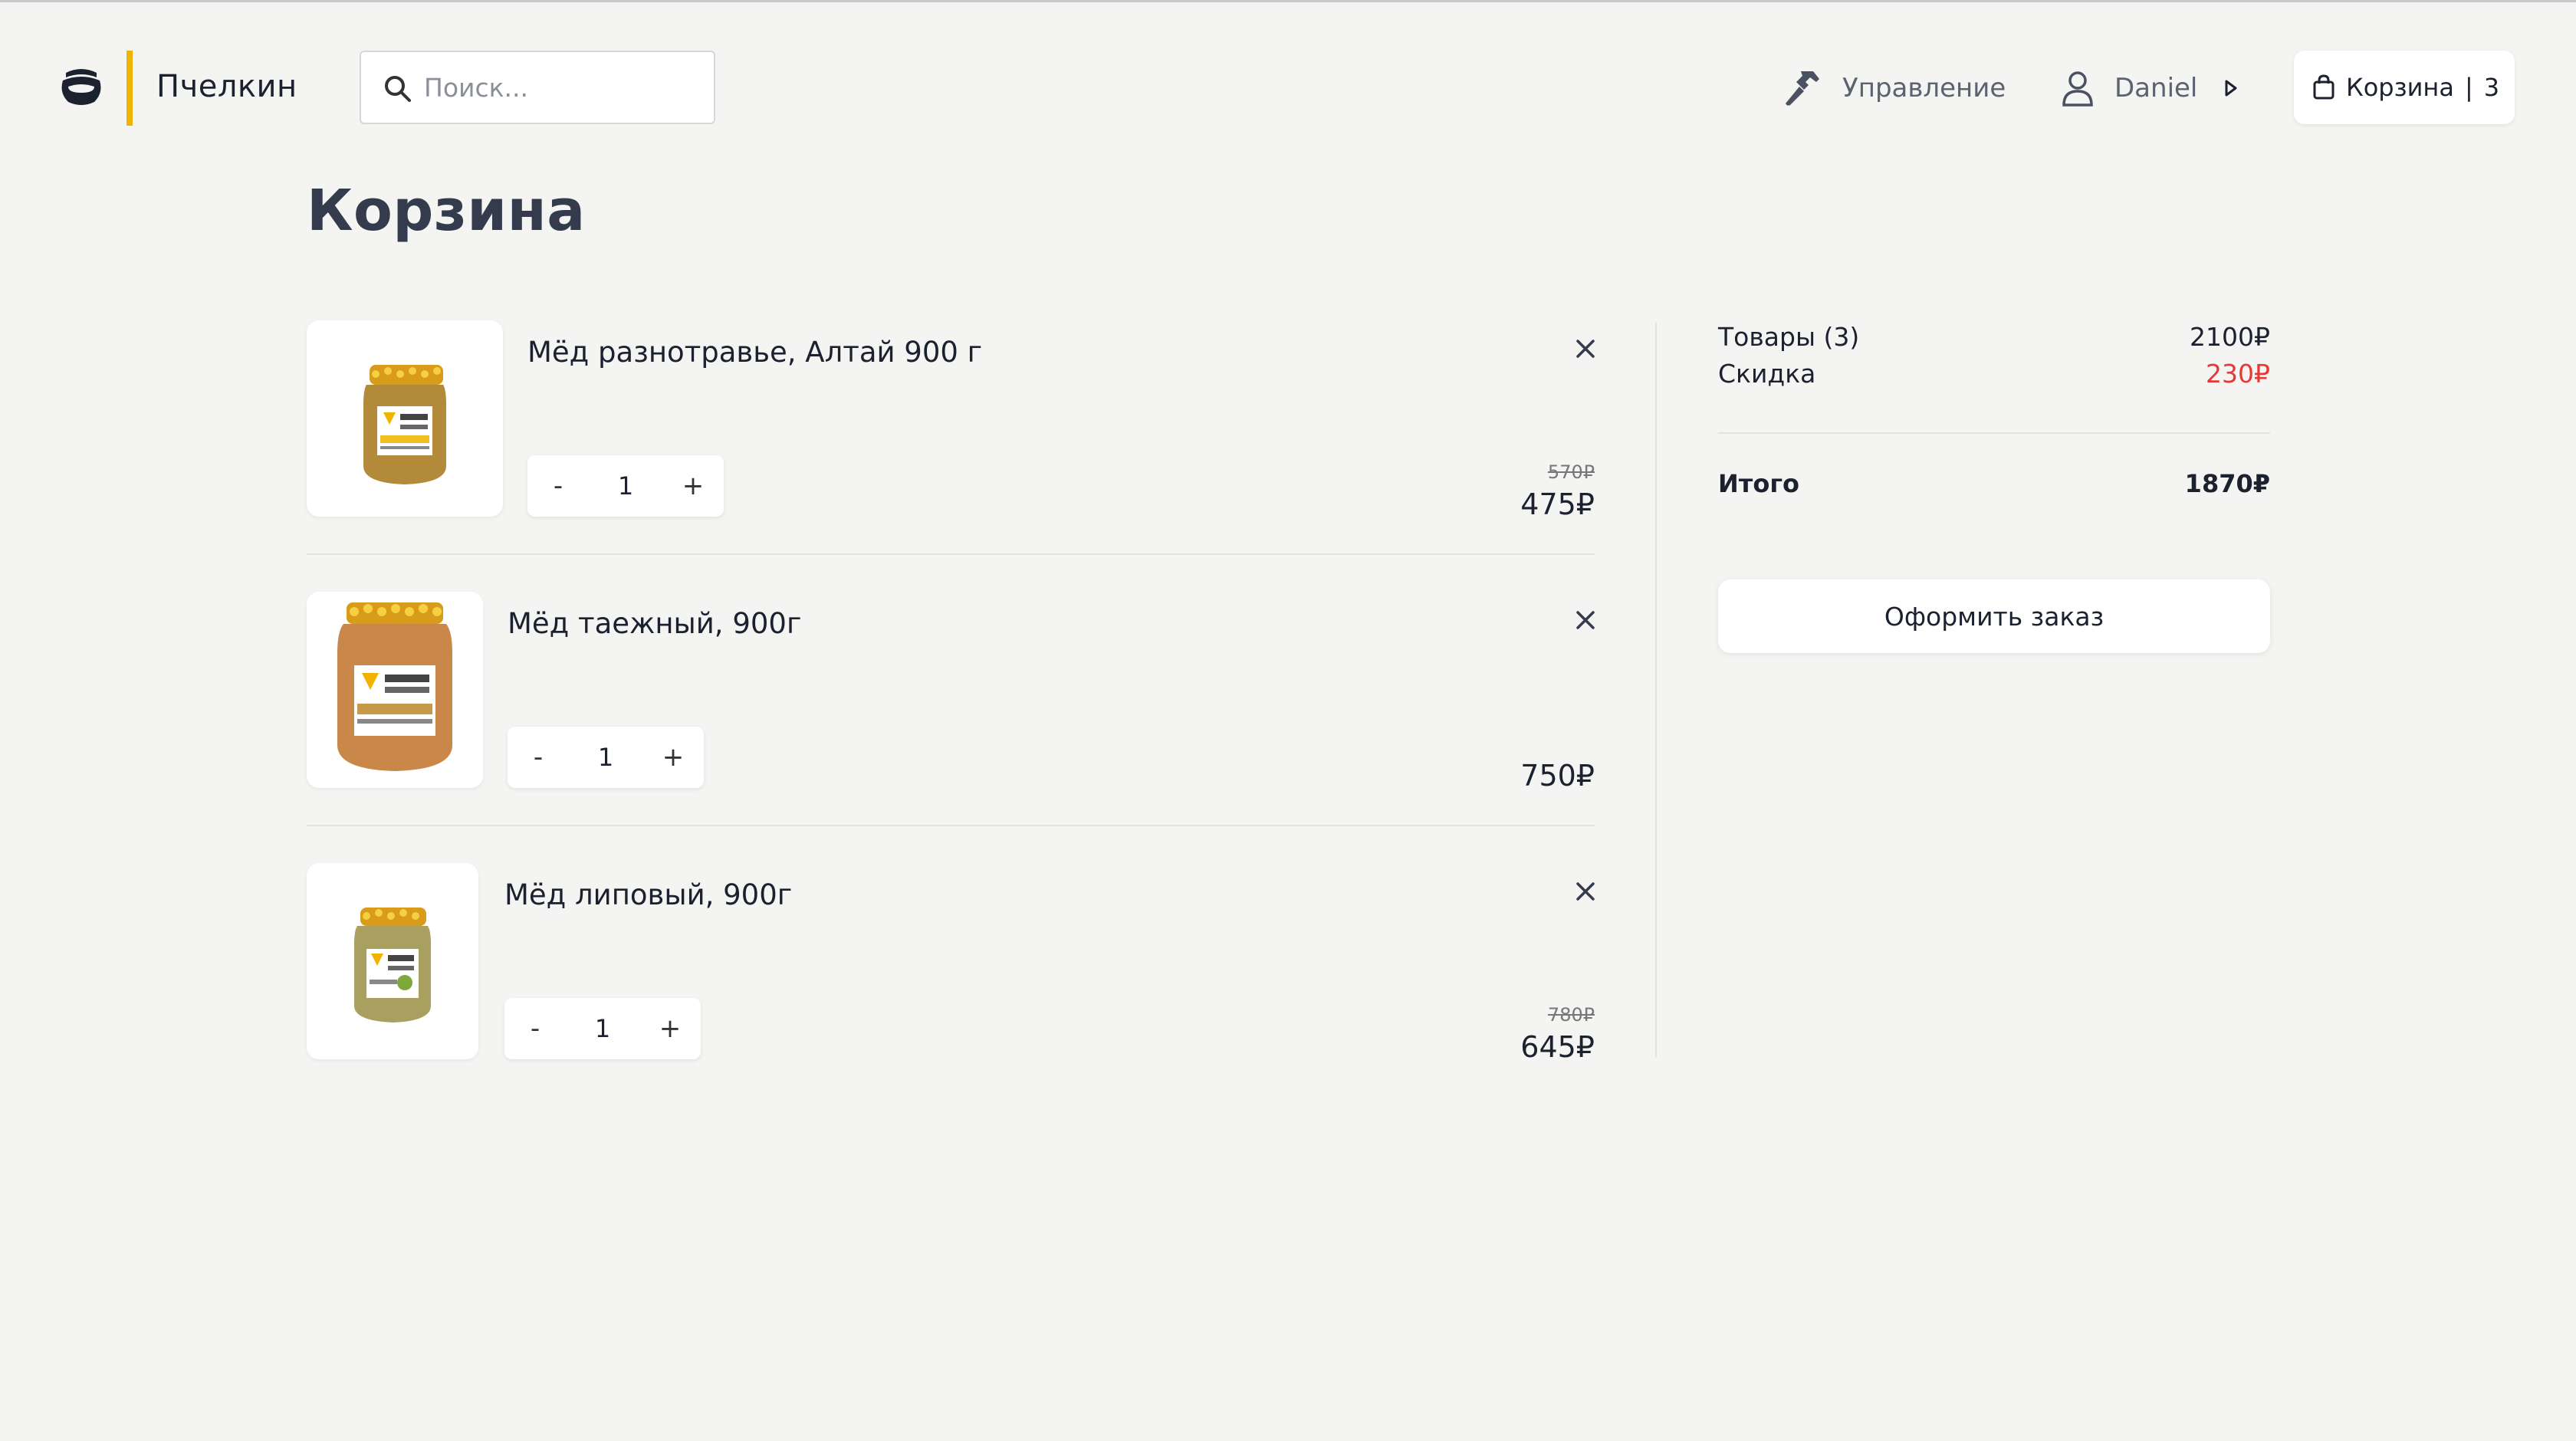 The image size is (2576, 1441). What do you see at coordinates (648, 895) in the screenshot?
I see `product-name: Мёд липовый, 900г` at bounding box center [648, 895].